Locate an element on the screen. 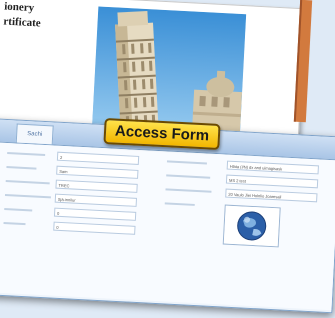  globe-photo is located at coordinates (251, 226).